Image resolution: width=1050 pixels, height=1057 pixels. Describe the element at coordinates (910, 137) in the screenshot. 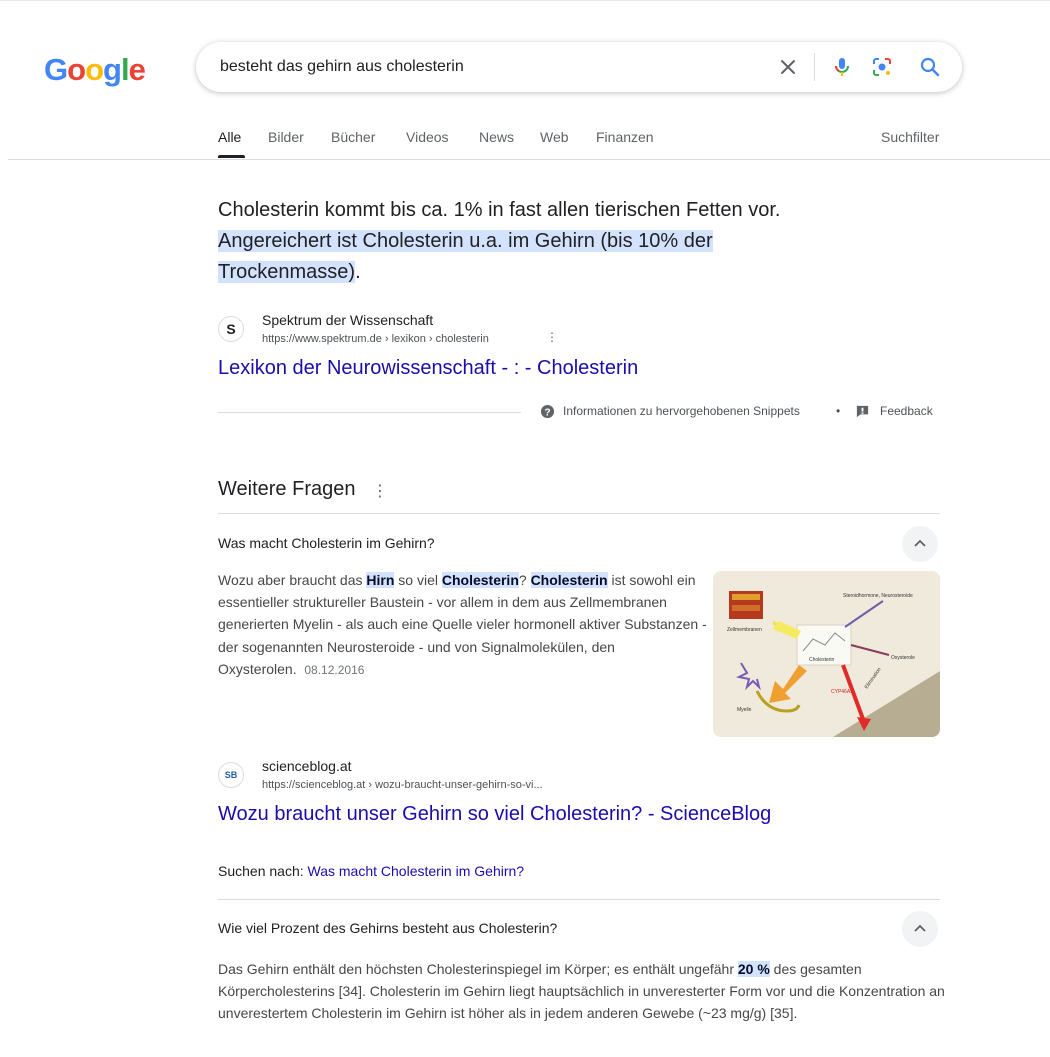

I see `search-filter-button: Suchfilter` at that location.